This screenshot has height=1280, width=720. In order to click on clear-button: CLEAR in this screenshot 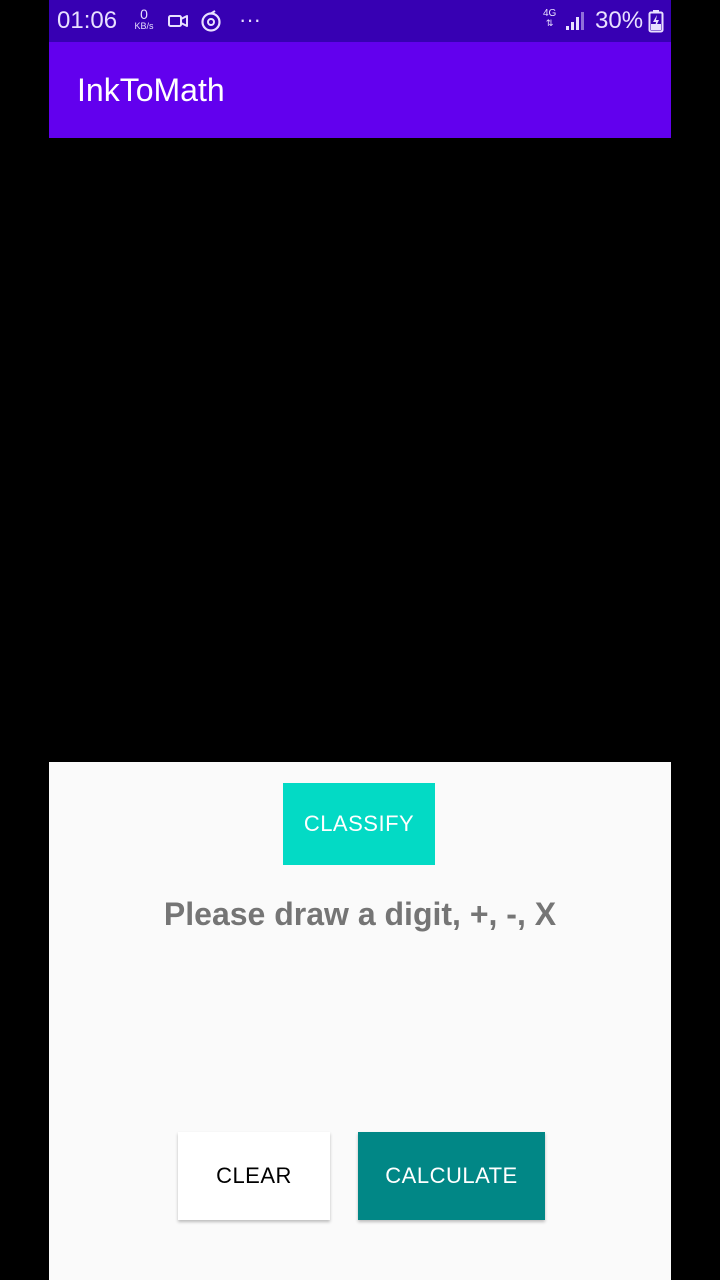, I will do `click(254, 1176)`.